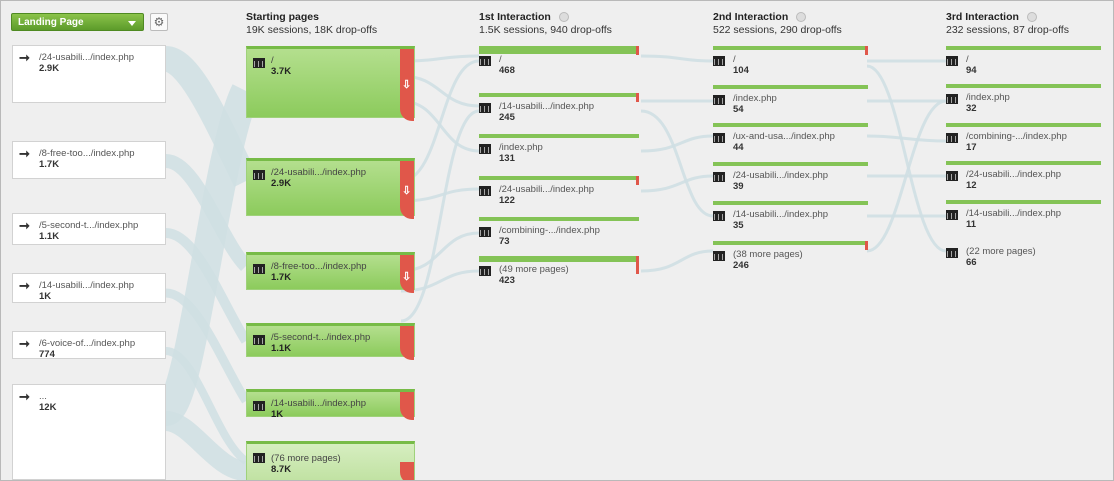 This screenshot has height=481, width=1114. I want to click on interaction-node: / 468, so click(559, 61).